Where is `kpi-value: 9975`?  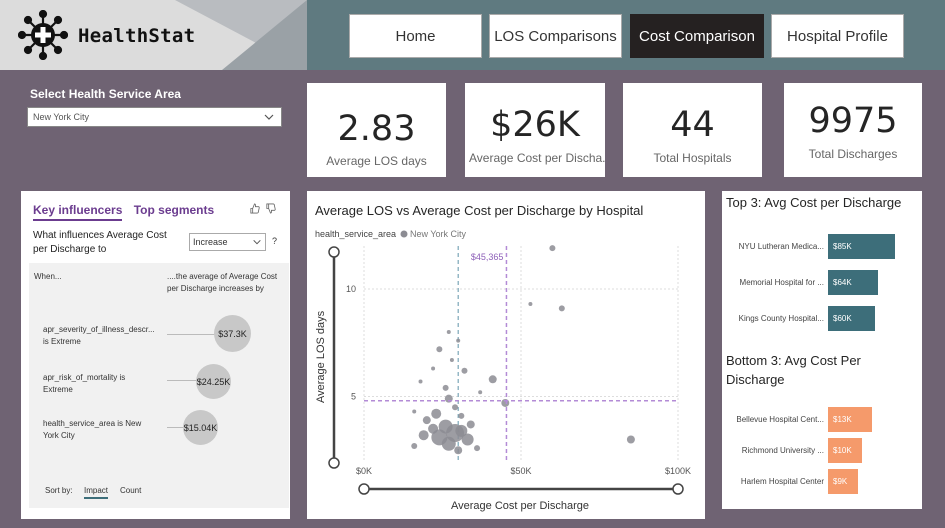 kpi-value: 9975 is located at coordinates (853, 121).